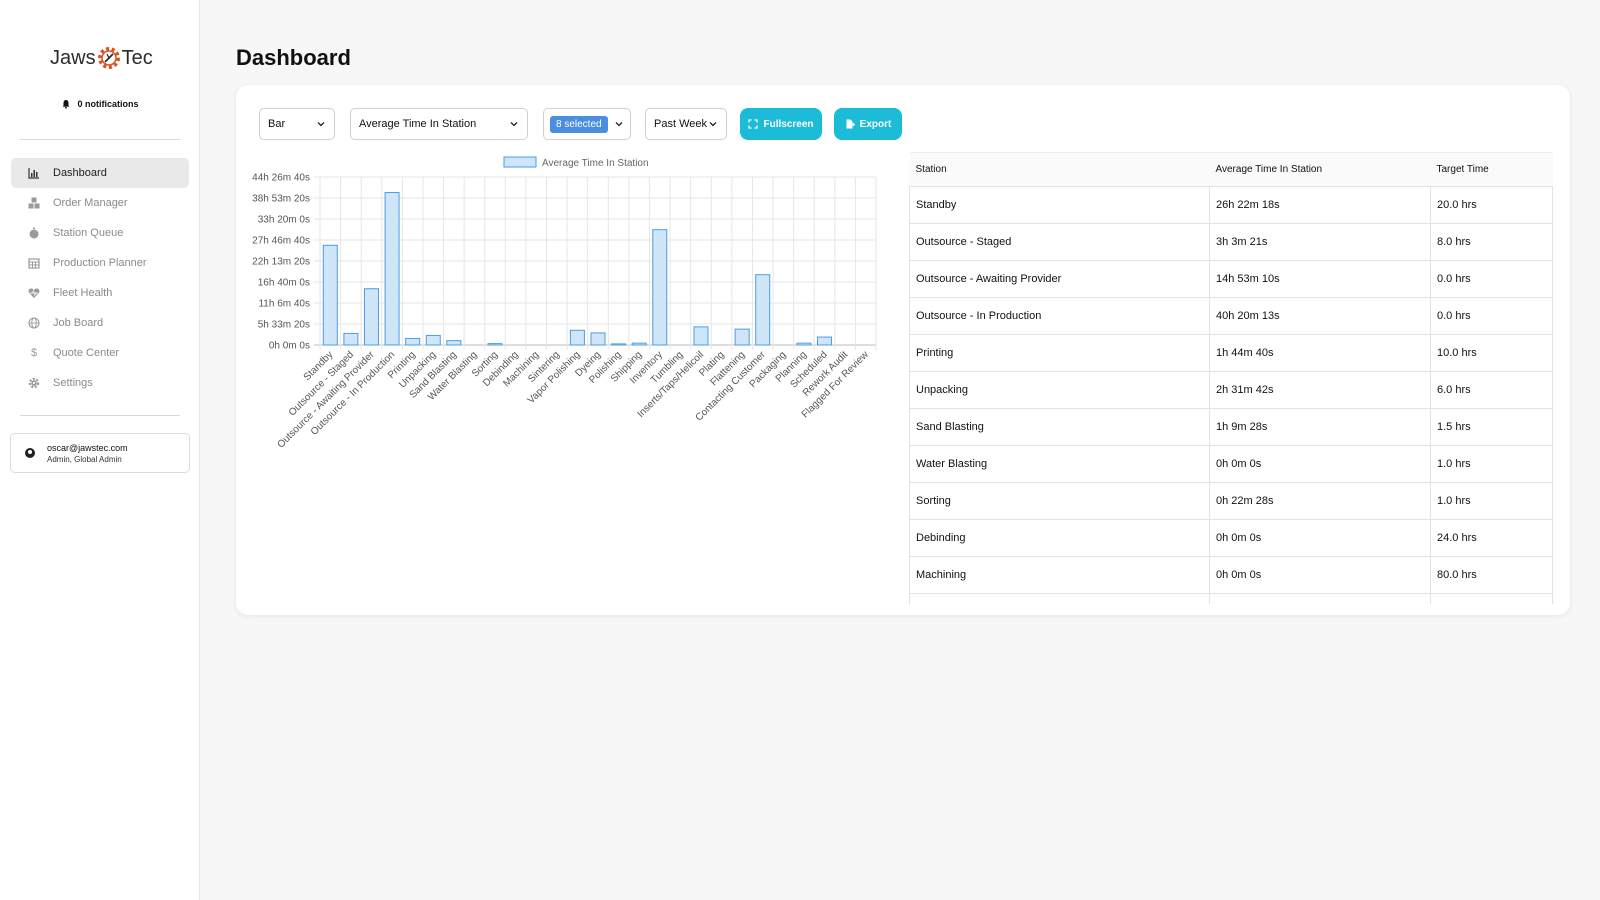 The image size is (1600, 900). Describe the element at coordinates (1059, 464) in the screenshot. I see `table-cell: Water Blasting` at that location.